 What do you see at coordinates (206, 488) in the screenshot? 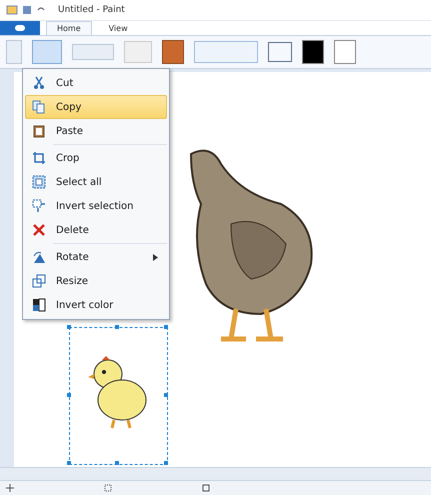
I see `image-size-icon` at bounding box center [206, 488].